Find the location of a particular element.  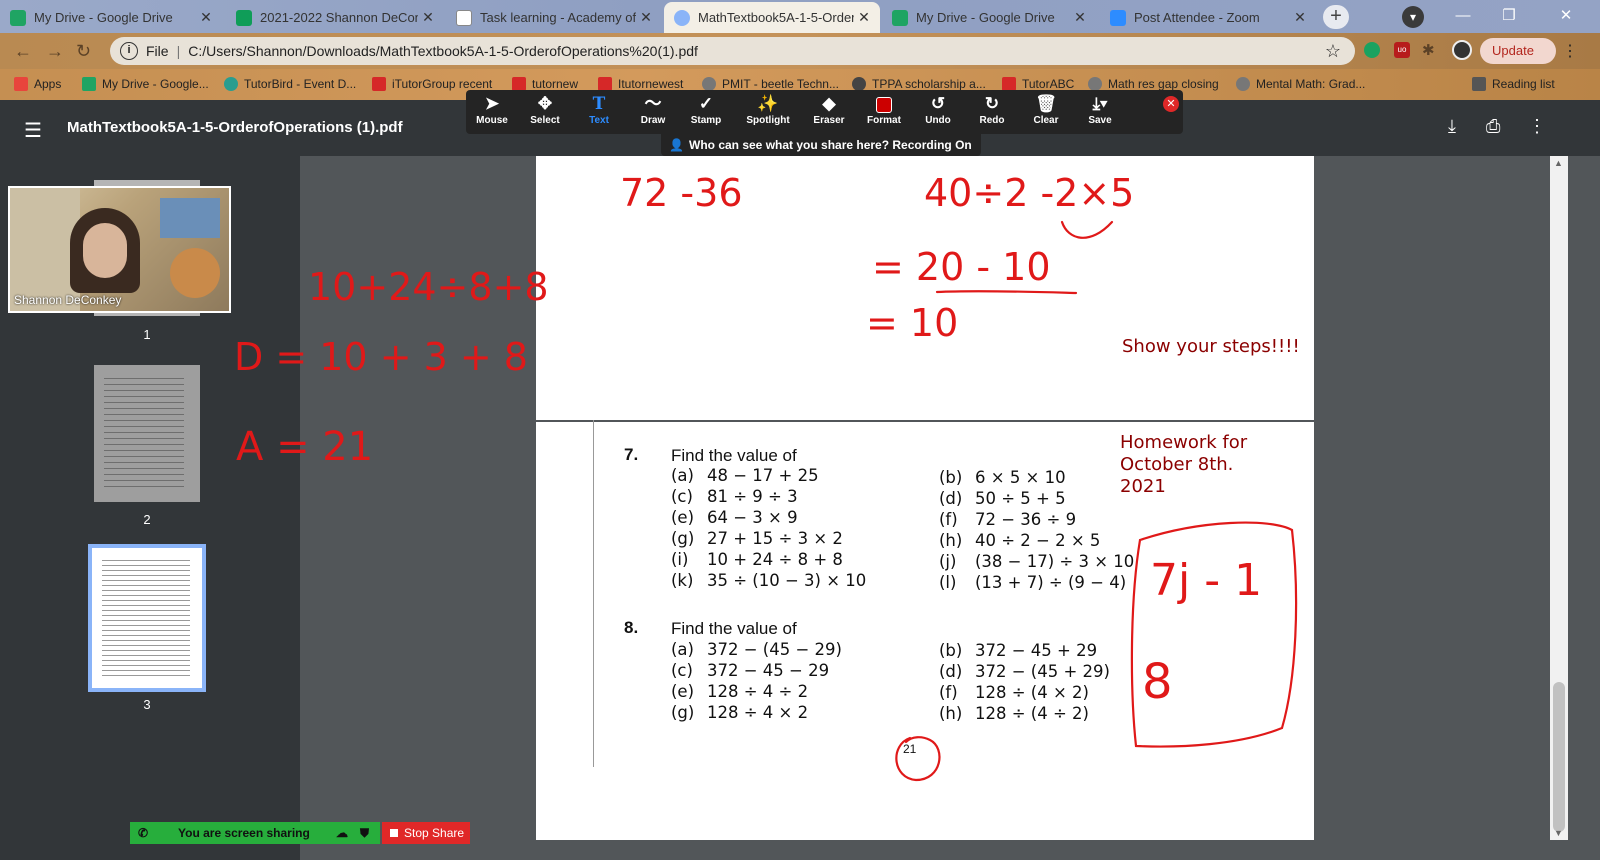

tool-format: Format is located at coordinates (884, 109).